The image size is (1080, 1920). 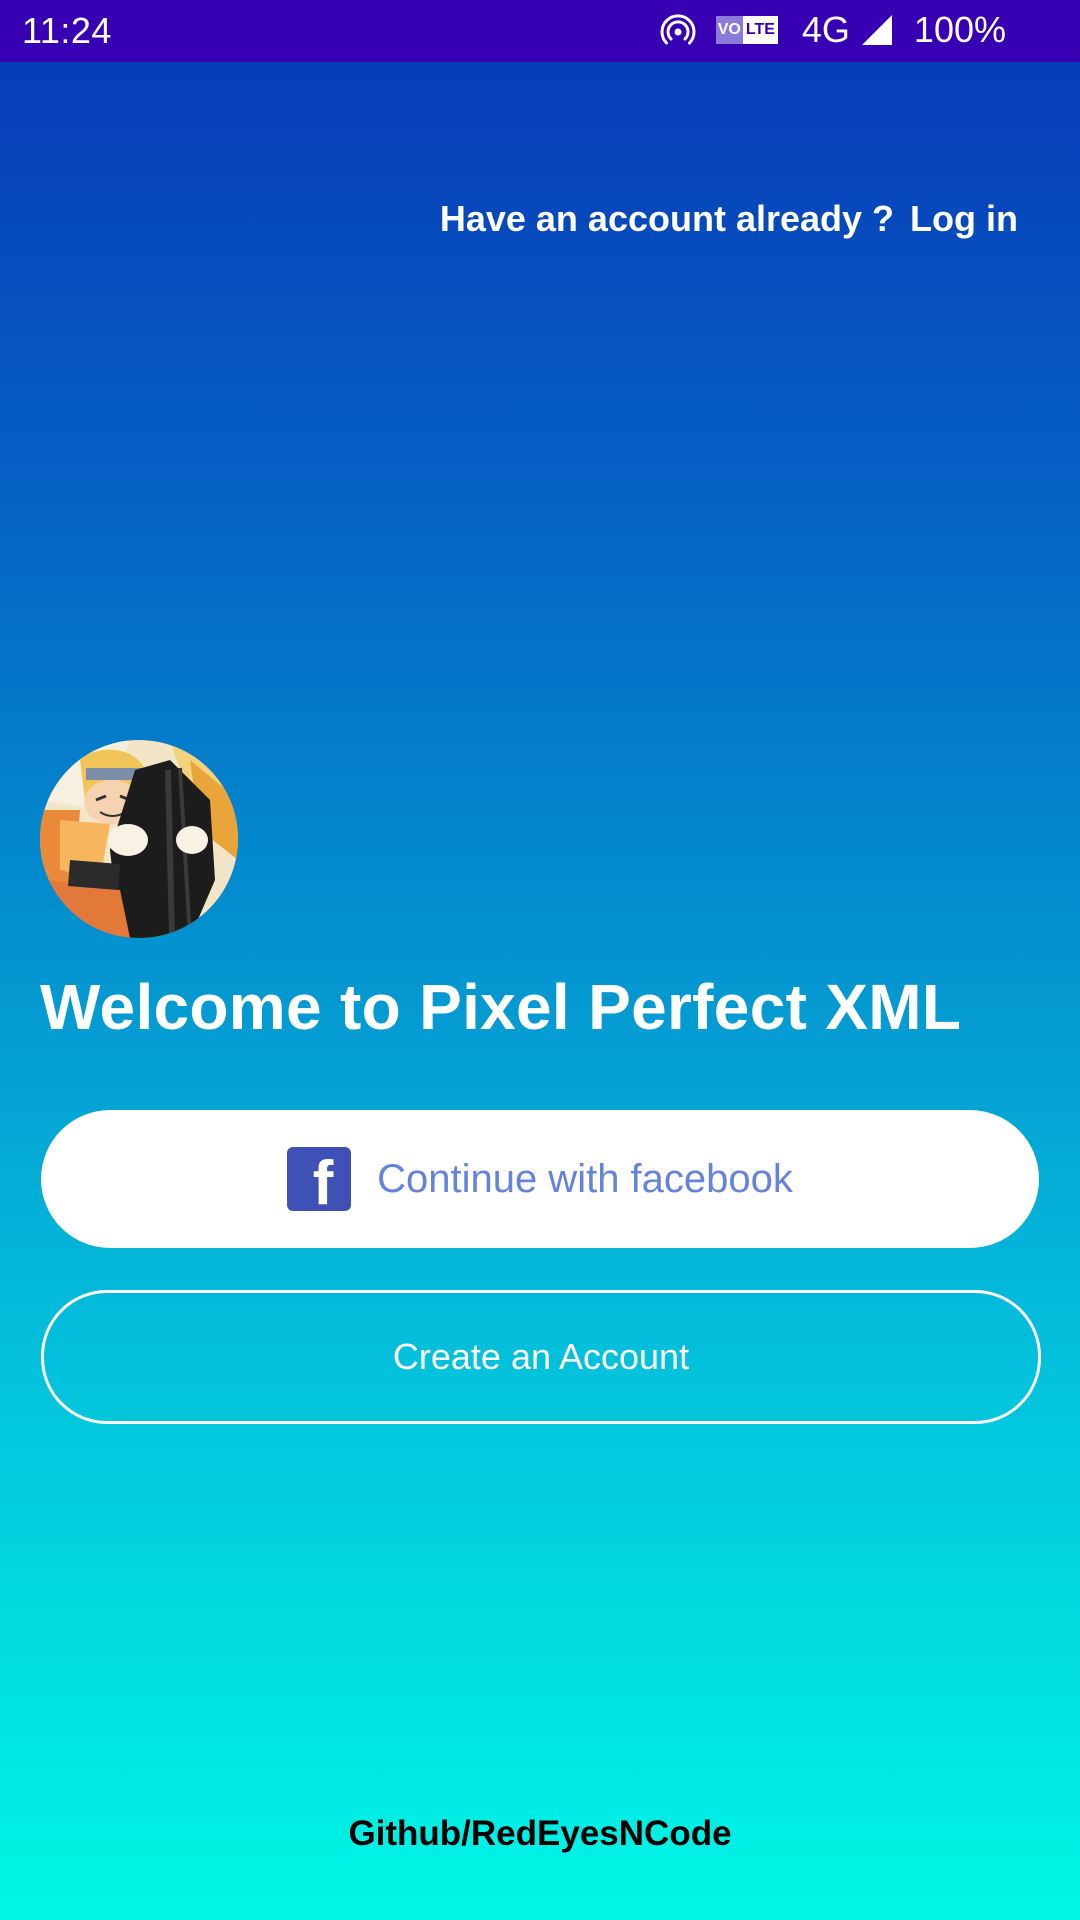 What do you see at coordinates (501, 1007) in the screenshot?
I see `page-title: Welcome to Pixel Perfect XML` at bounding box center [501, 1007].